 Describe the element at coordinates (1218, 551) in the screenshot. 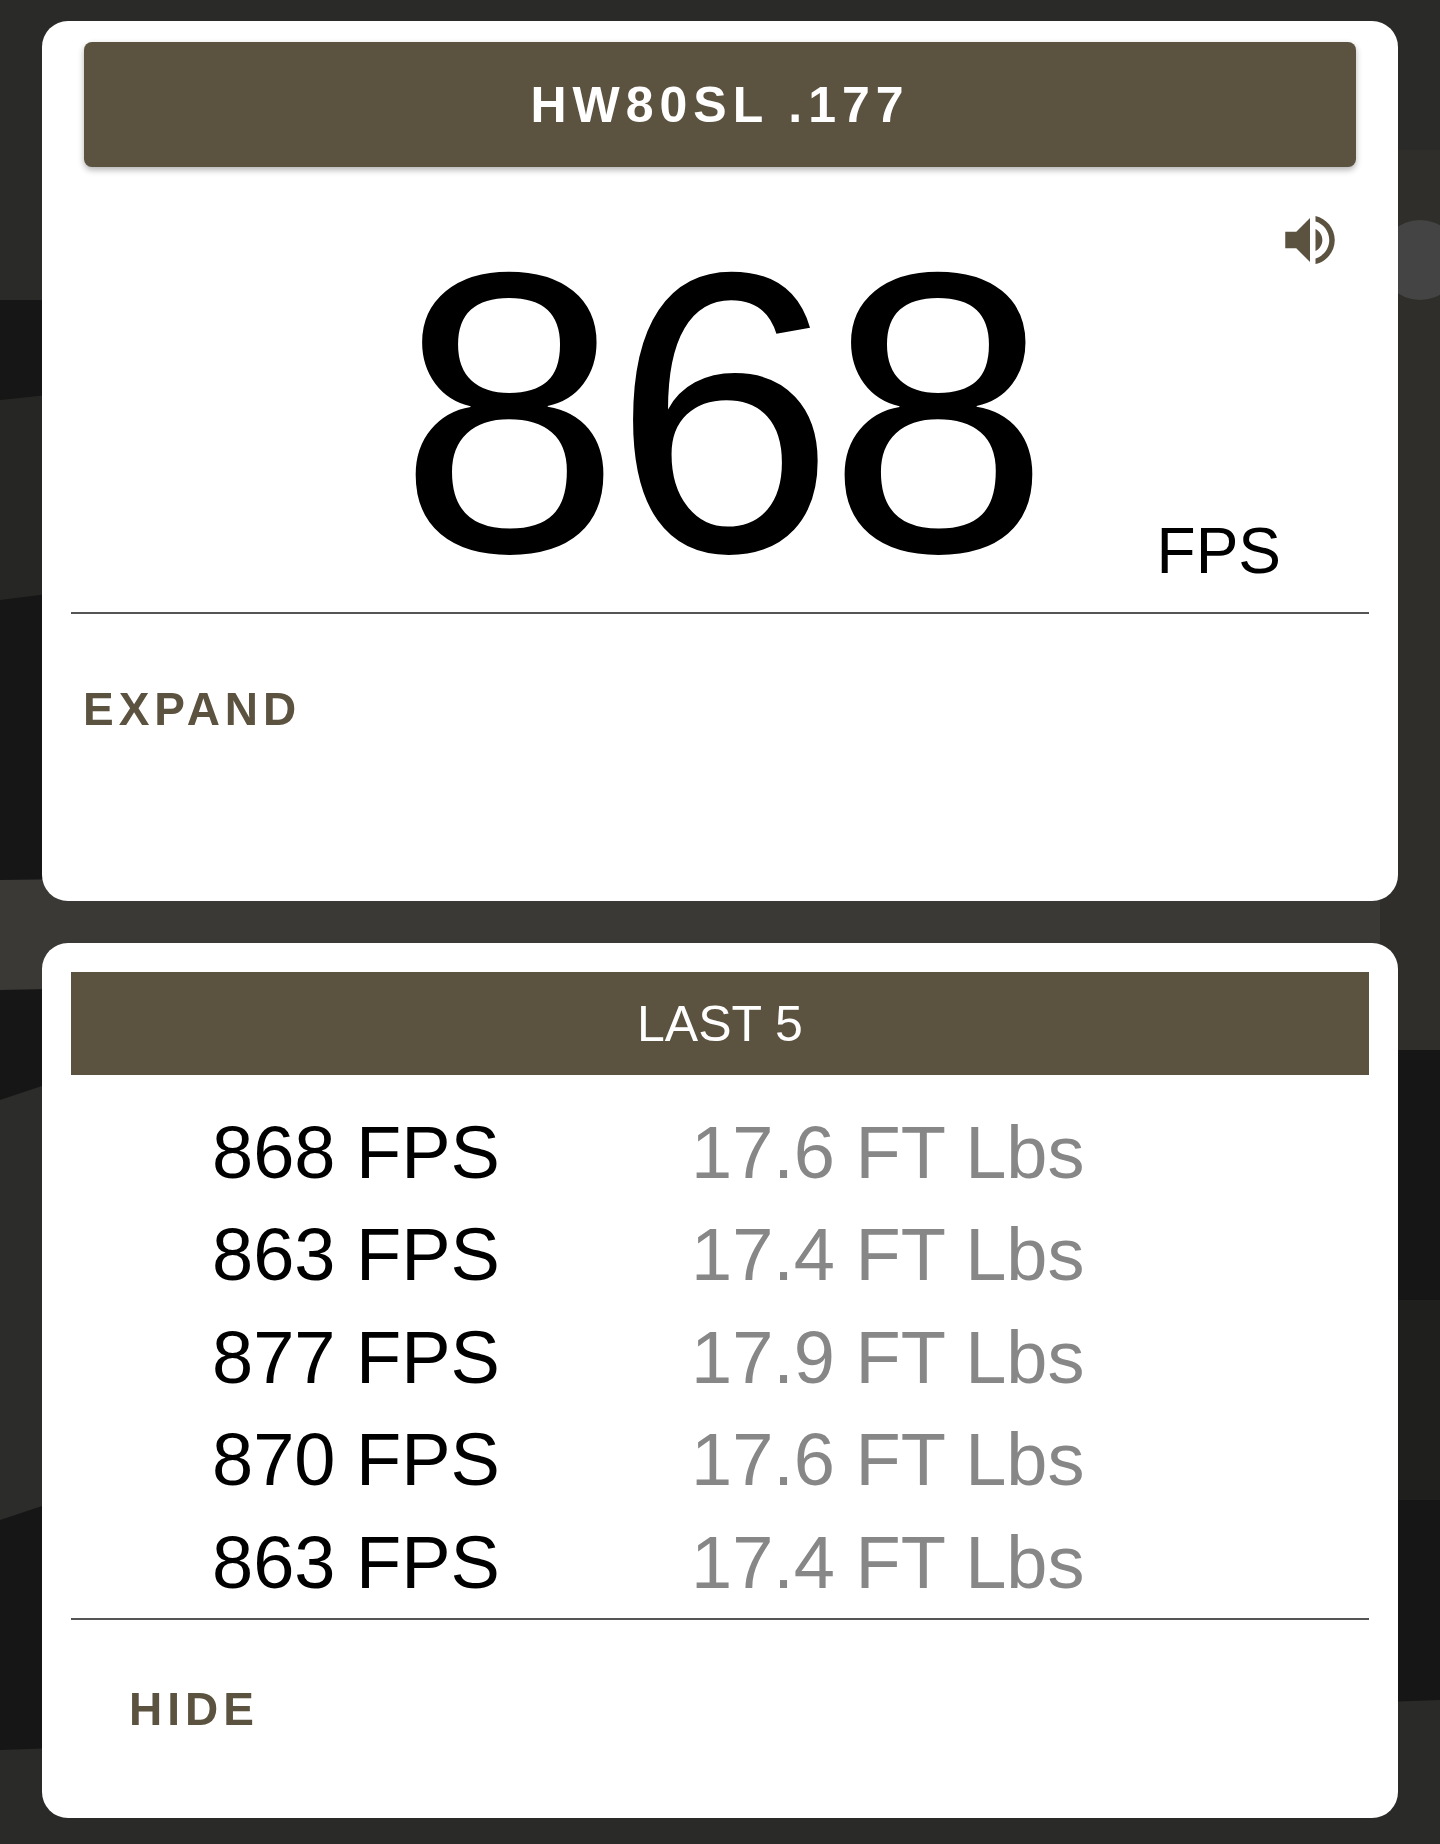

I see `unit-label: FPS` at that location.